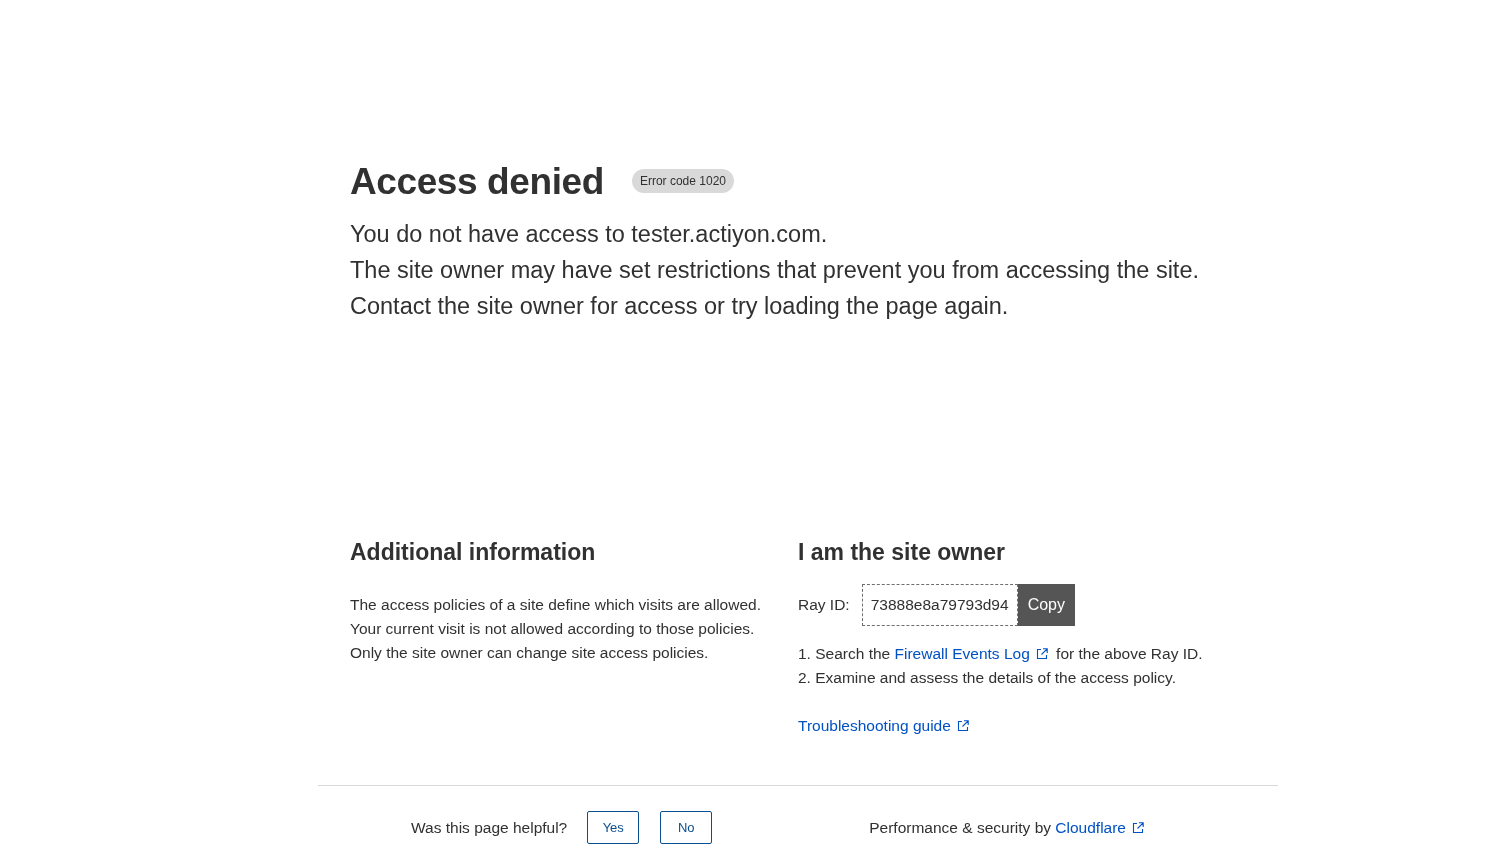 This screenshot has height=860, width=1493. Describe the element at coordinates (824, 605) in the screenshot. I see `ray-id-label: Ray ID:` at that location.